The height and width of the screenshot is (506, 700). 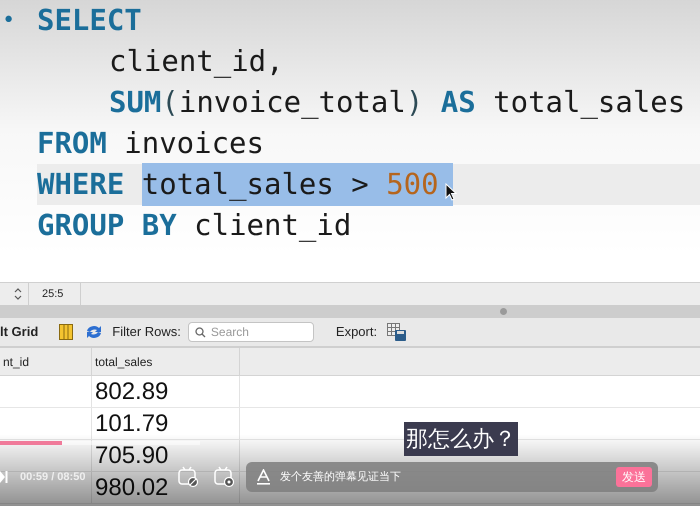 I want to click on splitter-handle, so click(x=503, y=311).